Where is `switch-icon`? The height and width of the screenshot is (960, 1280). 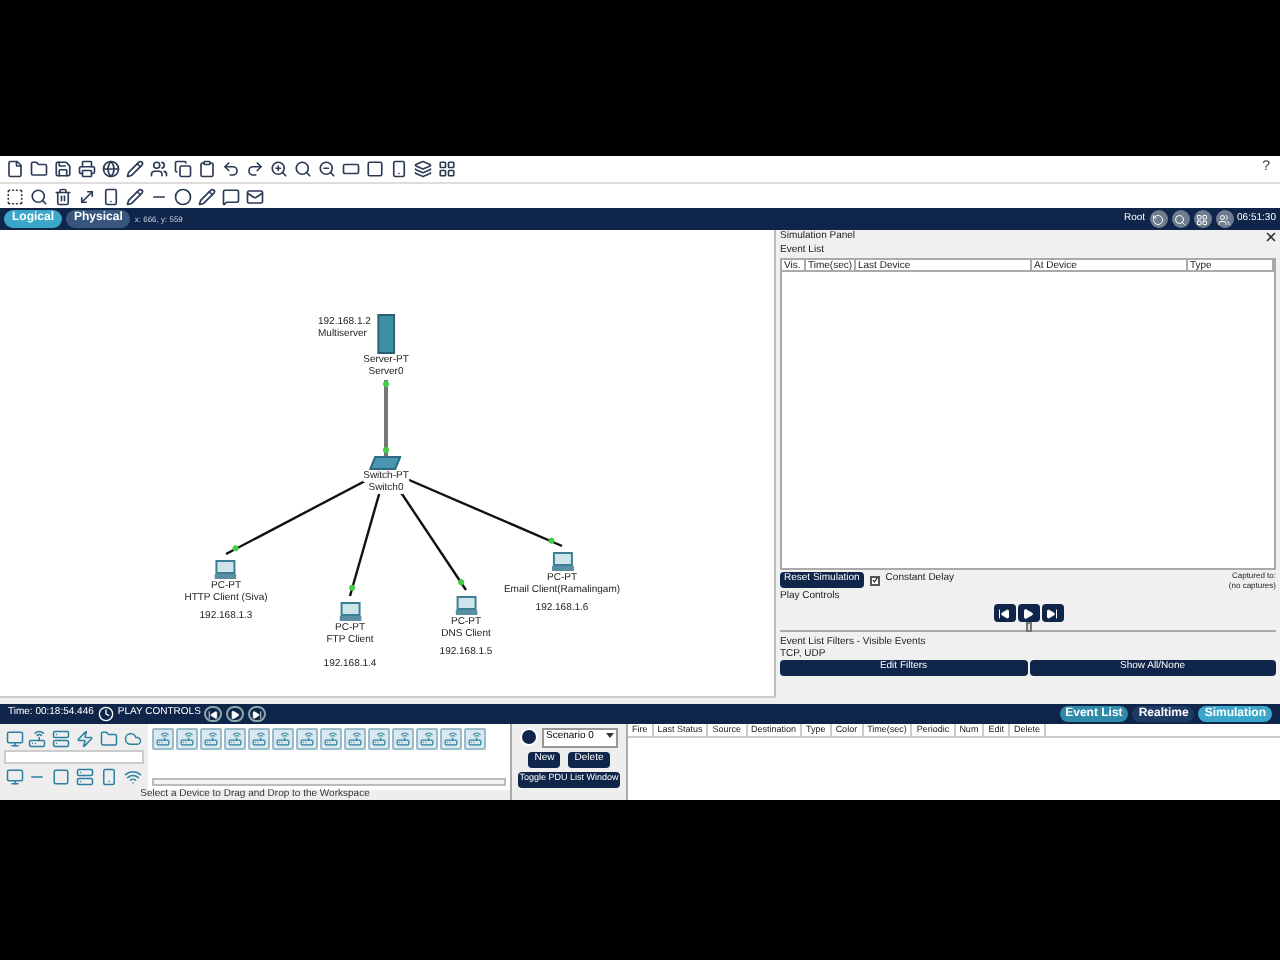 switch-icon is located at coordinates (386, 463).